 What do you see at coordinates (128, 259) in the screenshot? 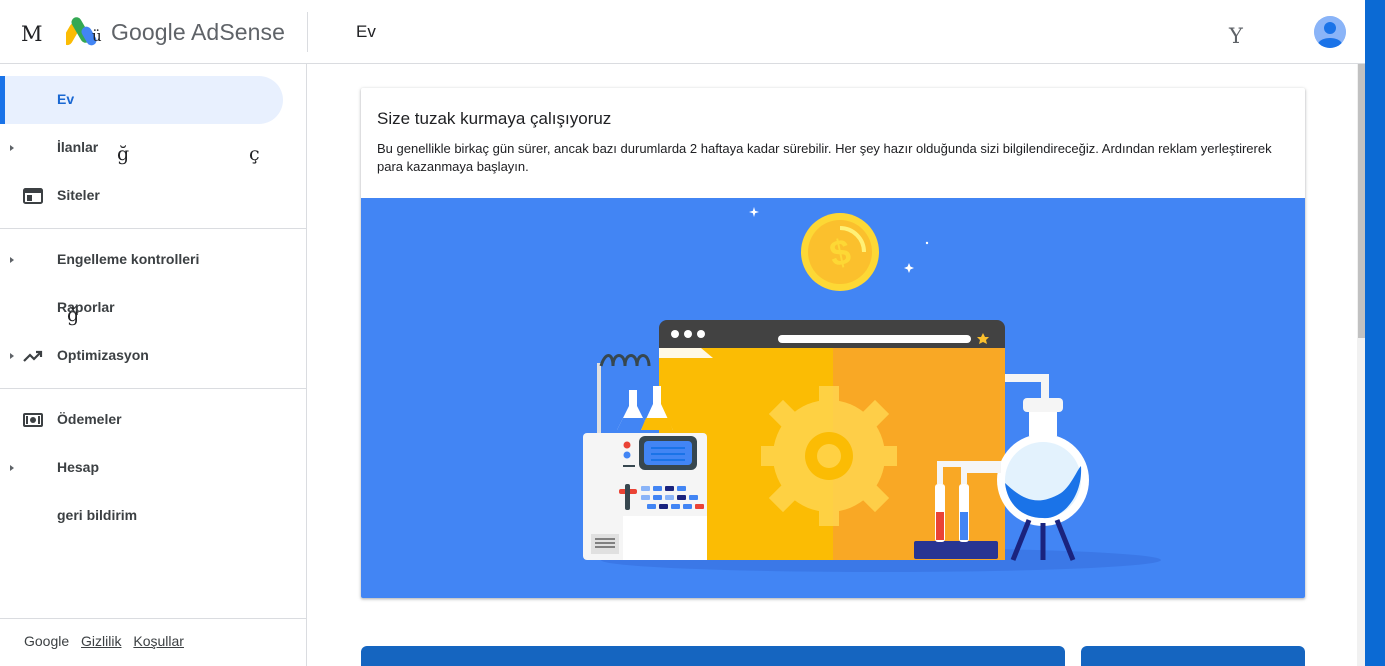
I see `nav-label: Engelleme kontrolleri` at bounding box center [128, 259].